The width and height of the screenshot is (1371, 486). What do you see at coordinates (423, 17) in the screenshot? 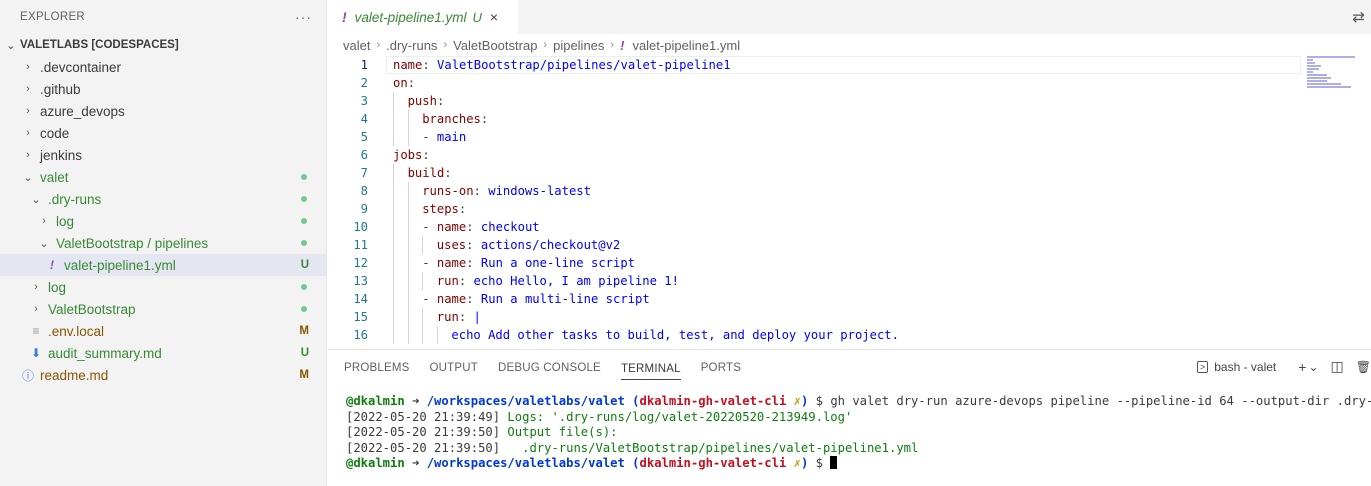
I see `editor-tab-valet-pipeline1: ! valet-pipeline1.yml U ×` at bounding box center [423, 17].